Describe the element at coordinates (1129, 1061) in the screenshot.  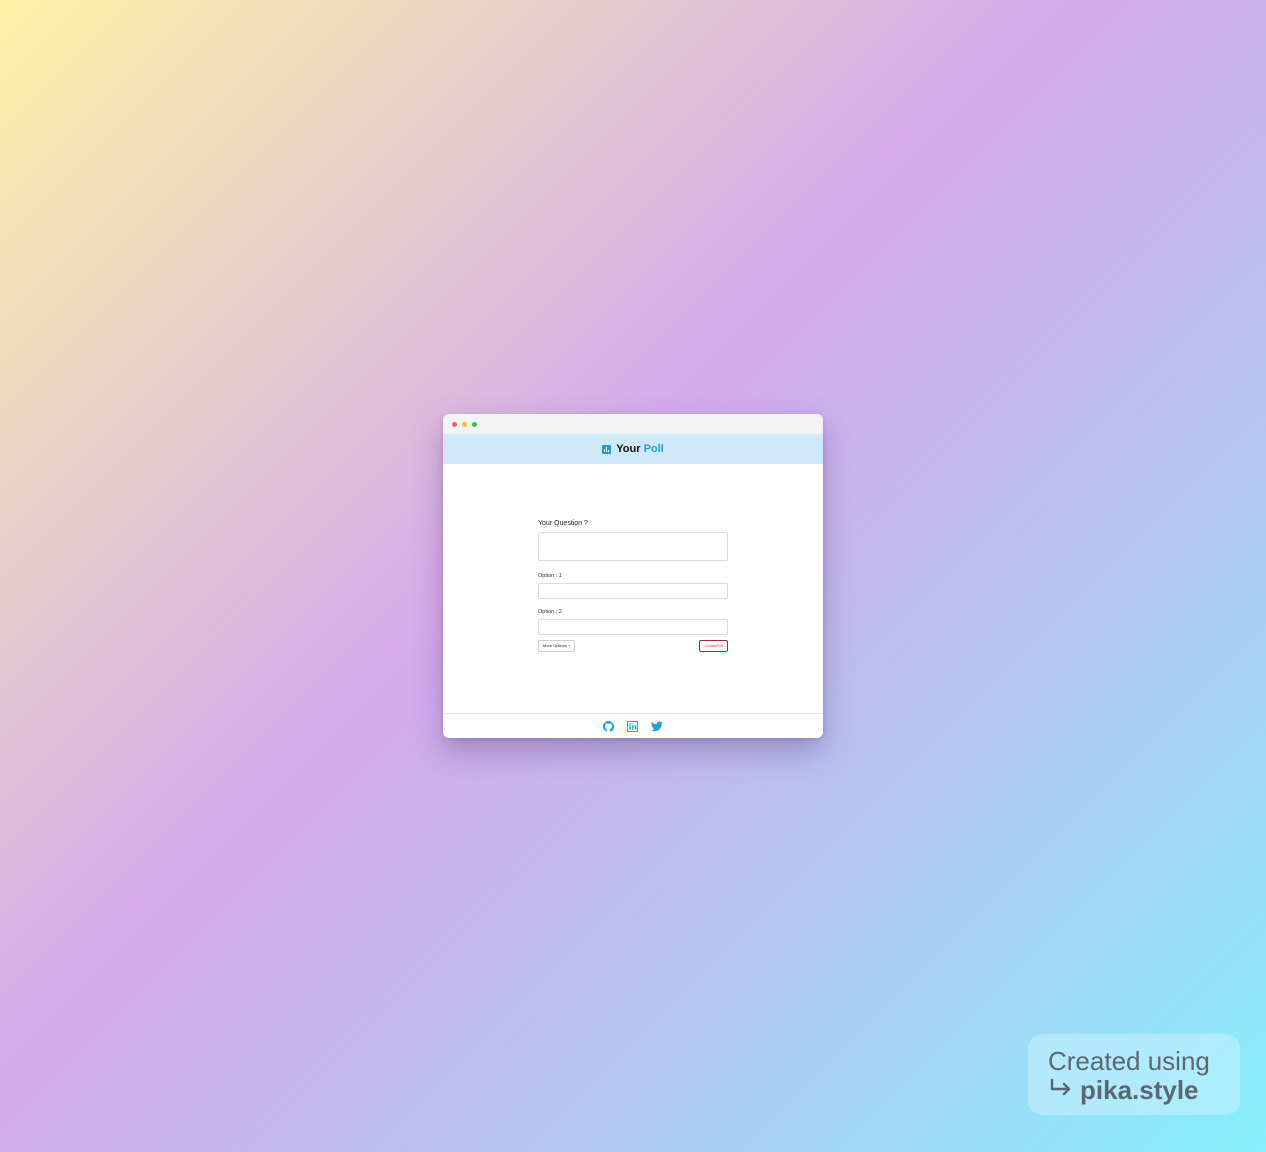
I see `watermark-line-1: Created using` at that location.